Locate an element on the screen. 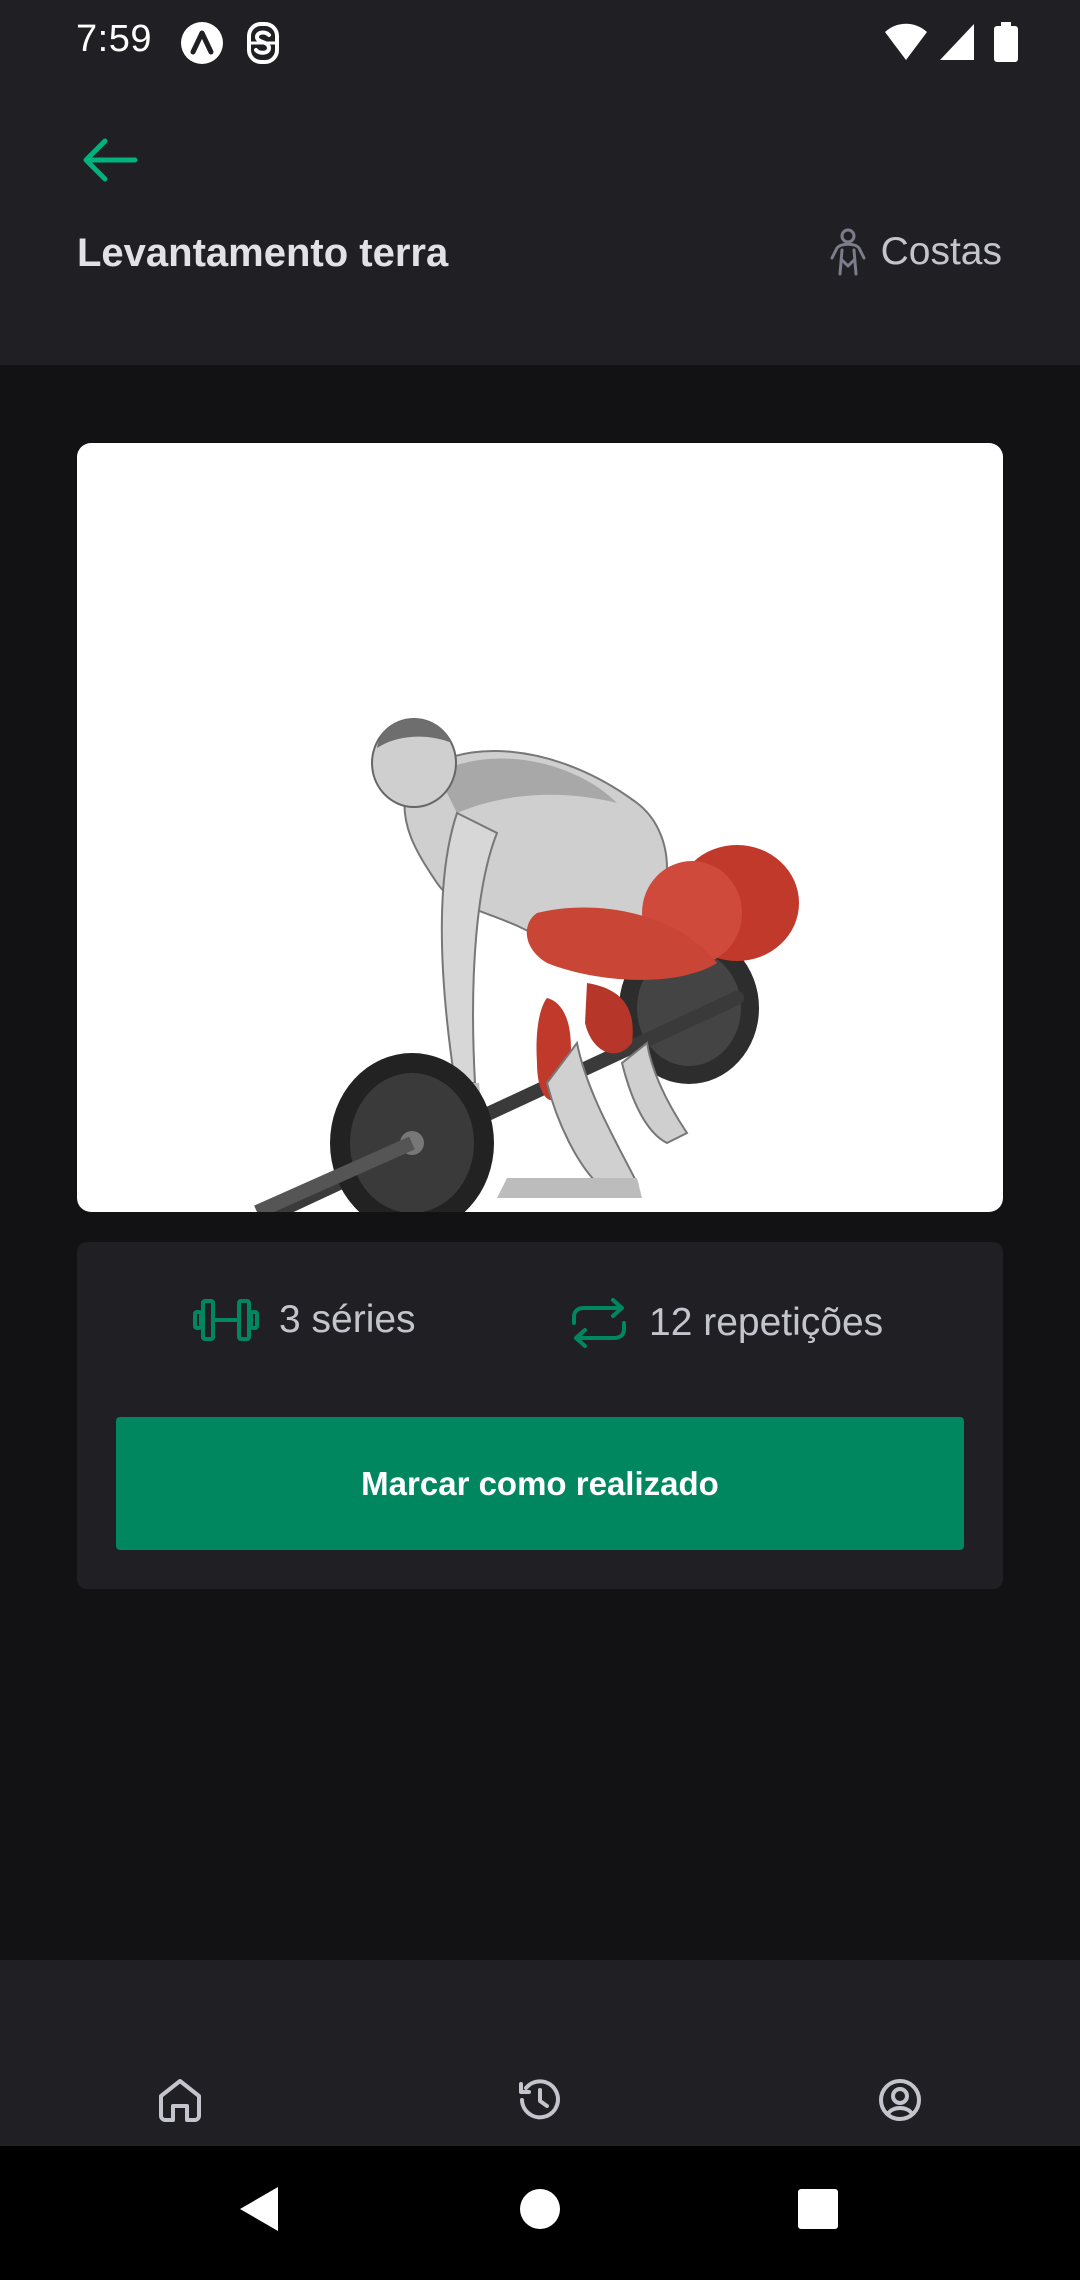  dumbbell-icon is located at coordinates (226, 1320).